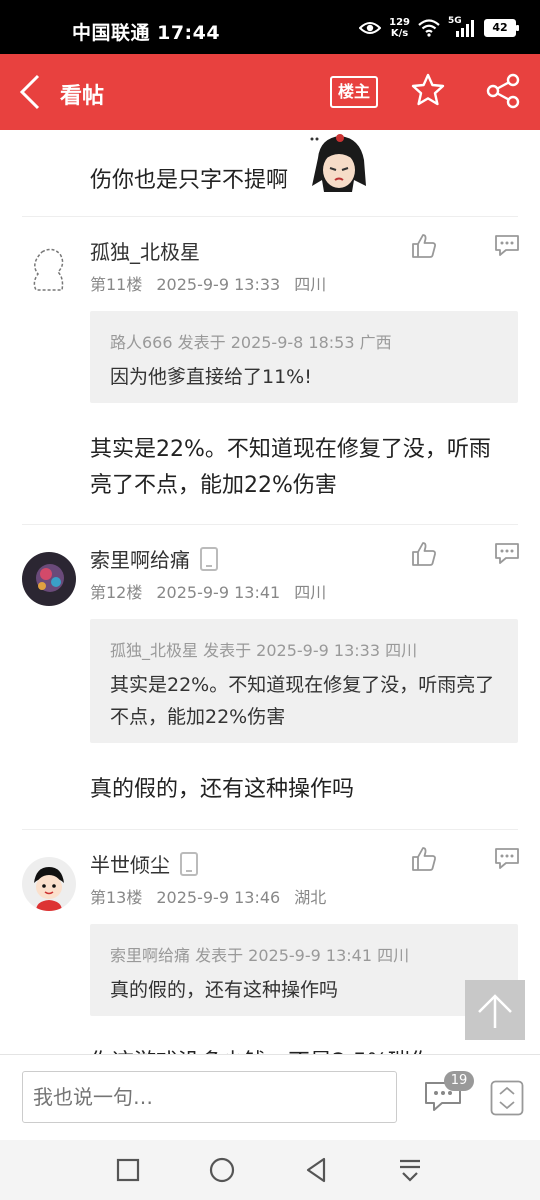 The height and width of the screenshot is (1200, 540). I want to click on quoted-reply: 索里啊给痛 发表于 2025-9-9 13:41 四川 真的假的，还有这种操作吗, so click(304, 970).